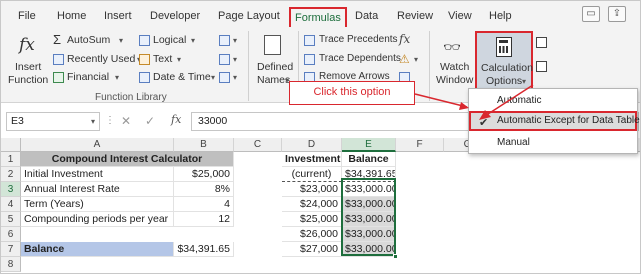 The width and height of the screenshot is (641, 274). What do you see at coordinates (204, 249) in the screenshot?
I see `cell-b7: $34,391.65` at bounding box center [204, 249].